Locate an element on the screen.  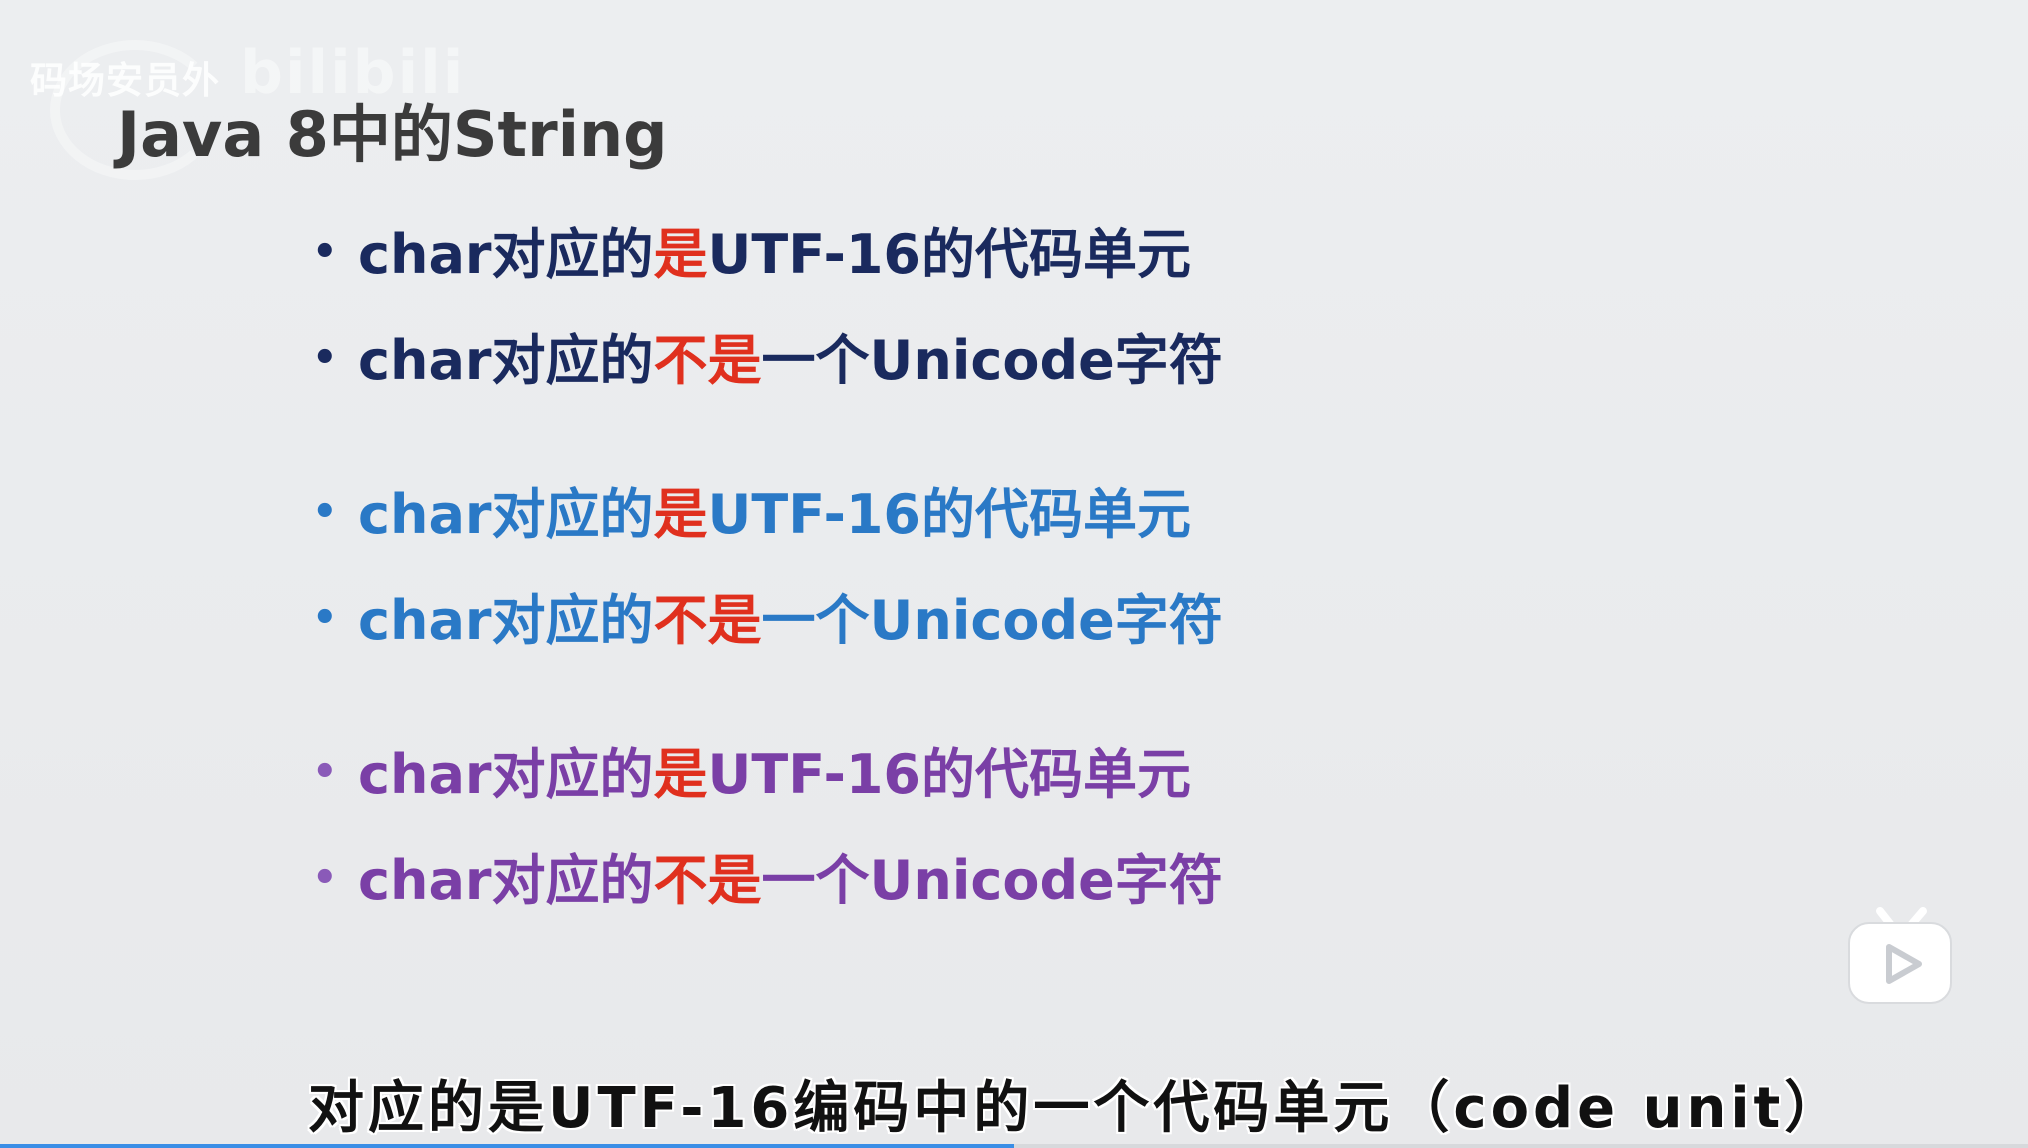
progress-fill is located at coordinates (507, 1146).